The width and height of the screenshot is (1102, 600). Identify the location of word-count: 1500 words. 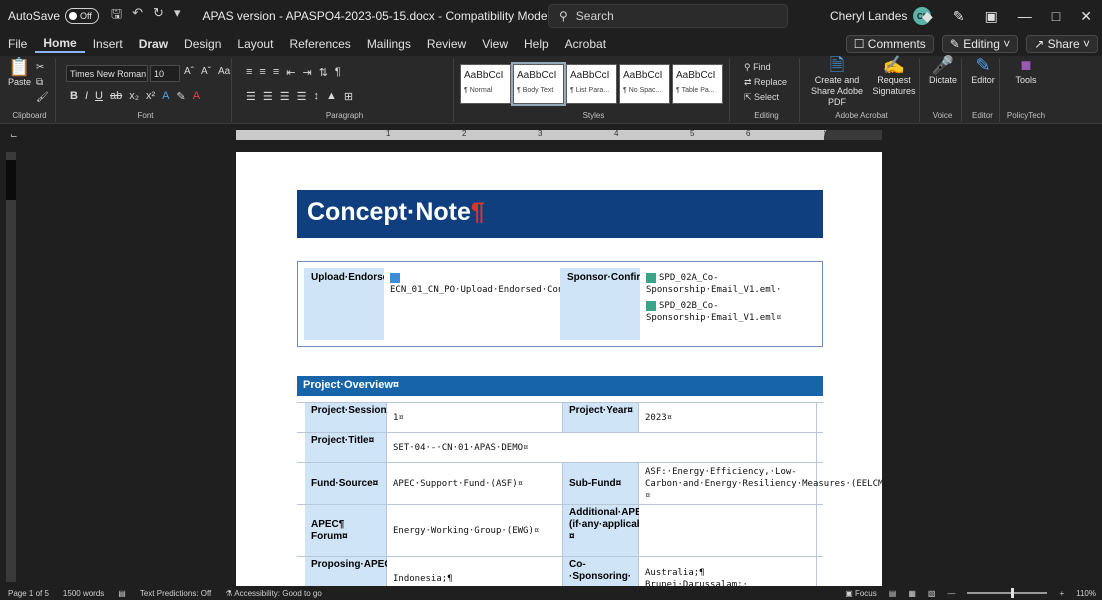
(83, 593).